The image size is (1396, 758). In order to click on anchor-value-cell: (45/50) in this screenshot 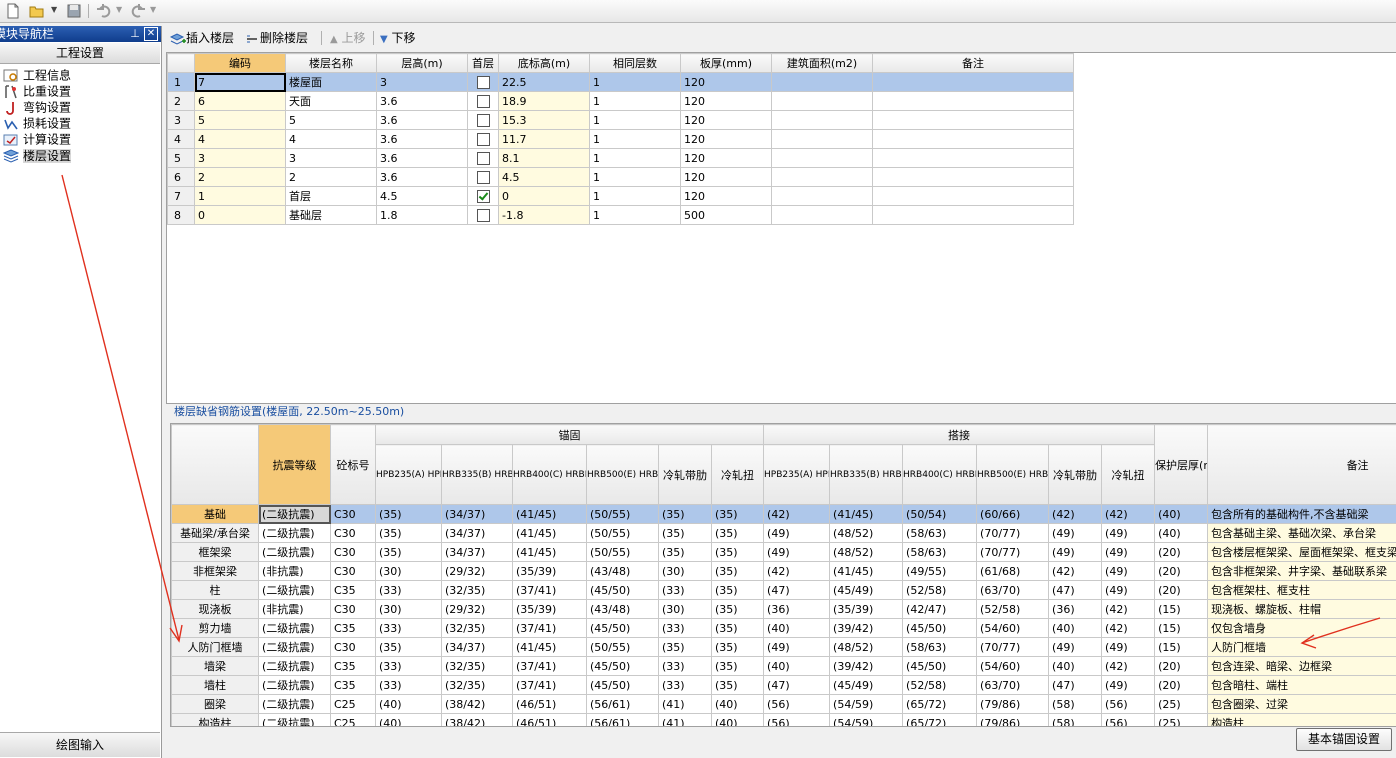, I will do `click(622, 685)`.